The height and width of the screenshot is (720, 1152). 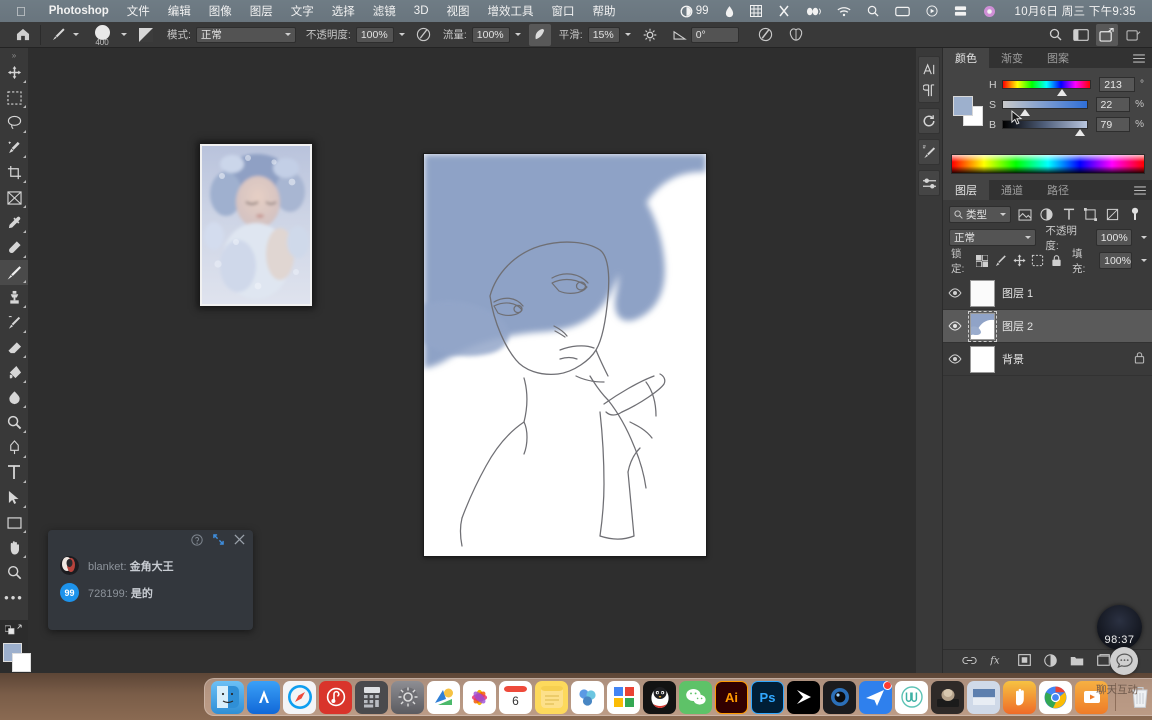 I want to click on stream-timer: 98:37, so click(x=1119, y=627).